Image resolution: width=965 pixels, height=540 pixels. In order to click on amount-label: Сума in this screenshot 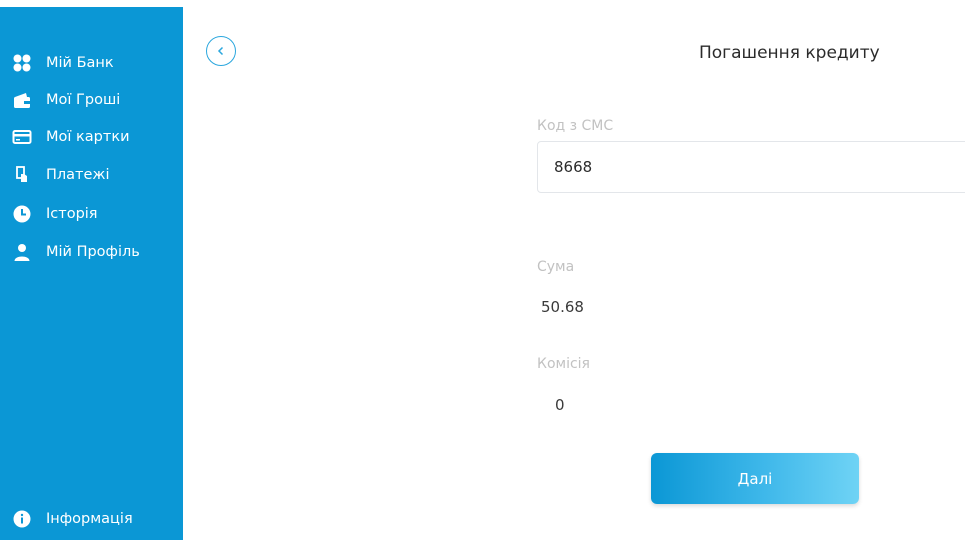, I will do `click(556, 267)`.